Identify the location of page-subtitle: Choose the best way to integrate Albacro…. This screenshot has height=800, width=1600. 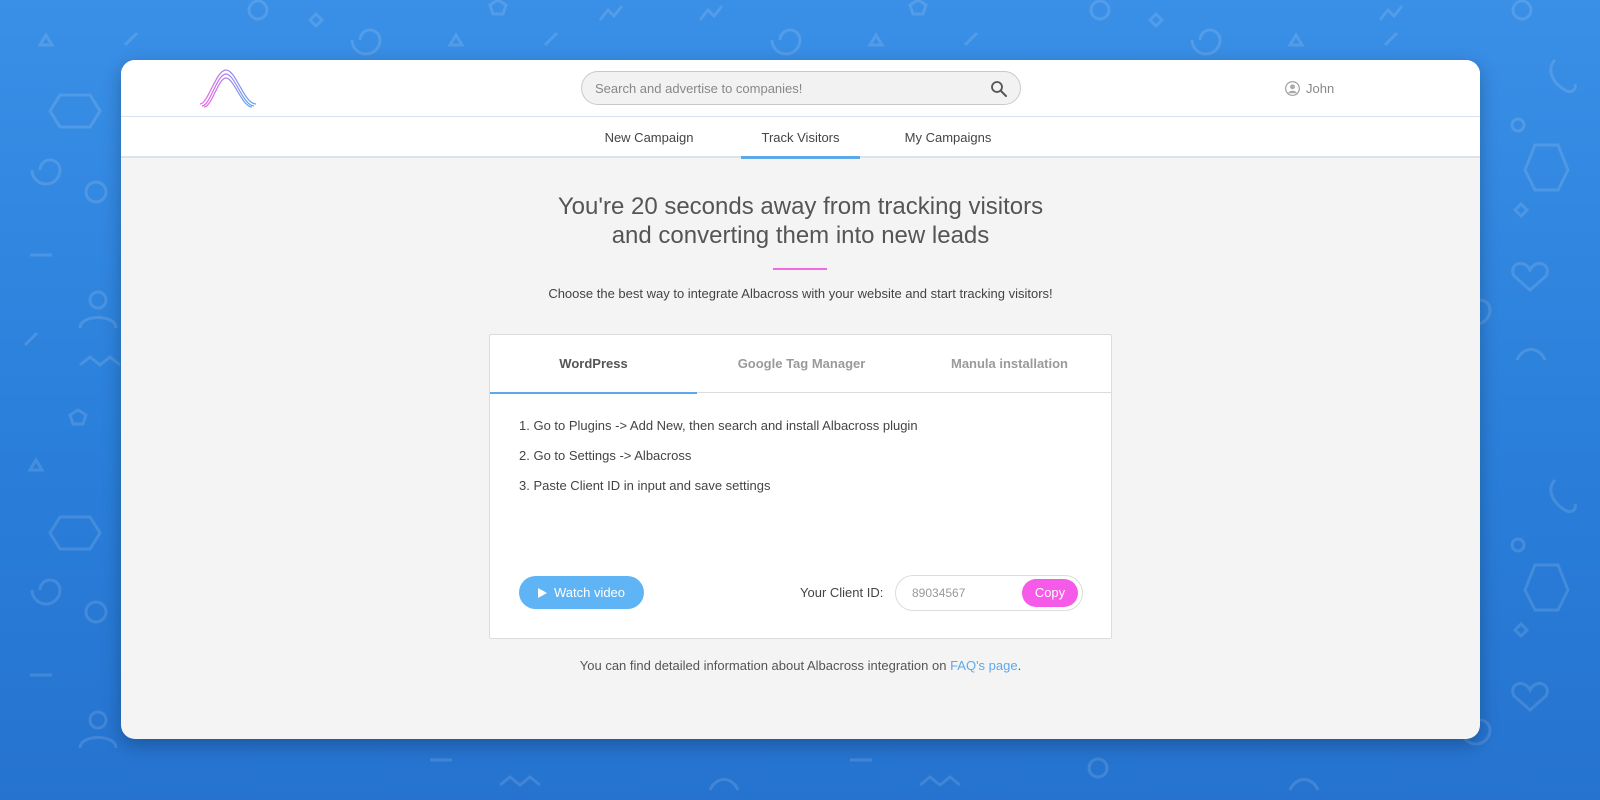
(800, 293).